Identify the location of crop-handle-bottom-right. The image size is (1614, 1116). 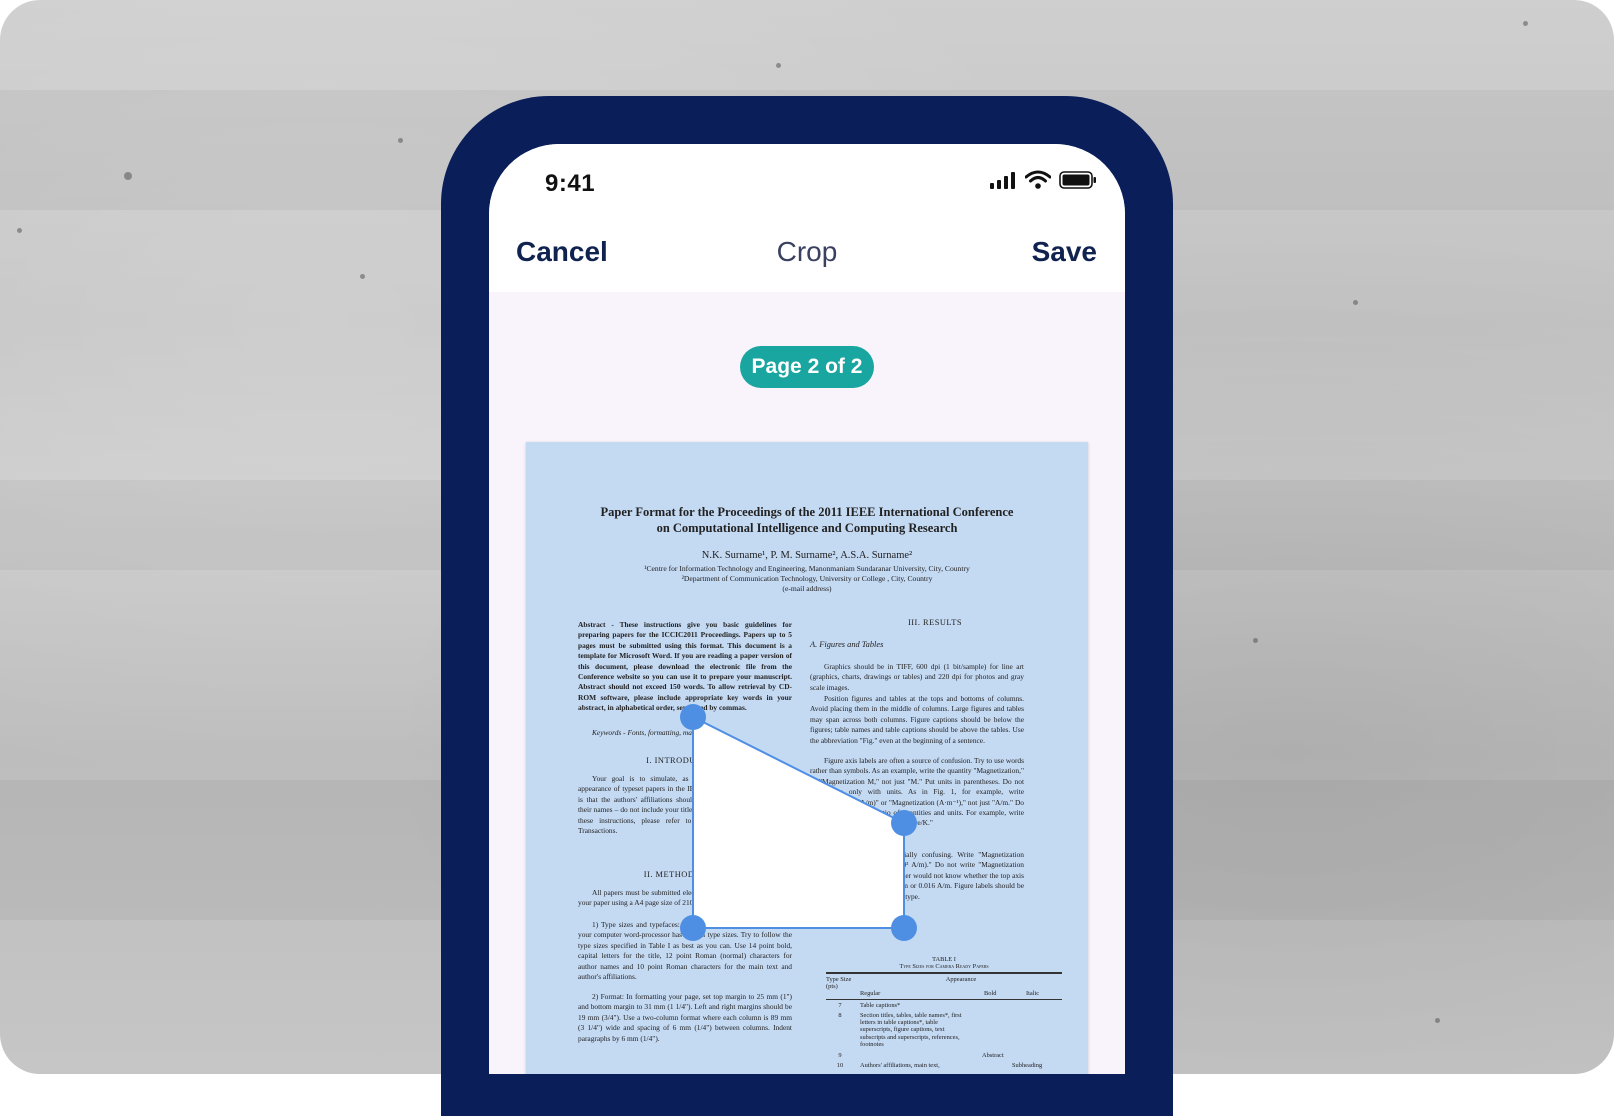
(904, 928).